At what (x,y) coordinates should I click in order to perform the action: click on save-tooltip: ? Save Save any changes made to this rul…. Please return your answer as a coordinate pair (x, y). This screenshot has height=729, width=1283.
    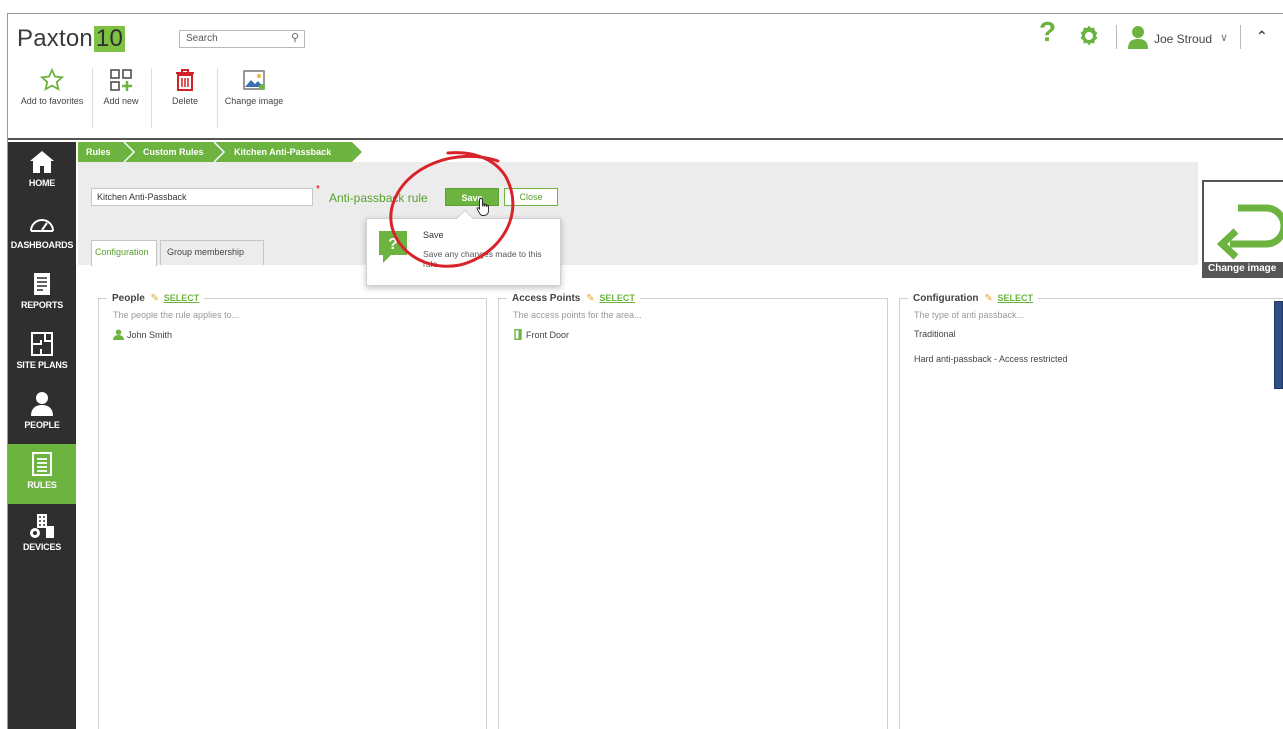
    Looking at the image, I should click on (463, 247).